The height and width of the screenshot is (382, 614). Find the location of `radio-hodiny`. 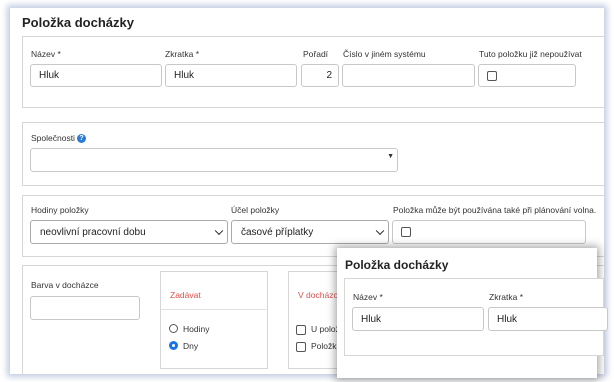

radio-hodiny is located at coordinates (173, 328).